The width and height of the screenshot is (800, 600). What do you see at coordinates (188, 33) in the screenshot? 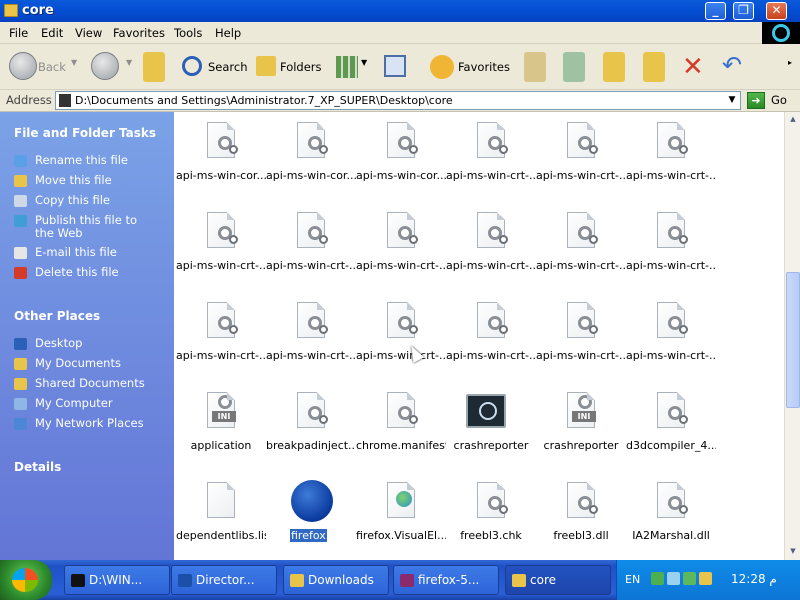
I see `menu-tools: Tools` at bounding box center [188, 33].